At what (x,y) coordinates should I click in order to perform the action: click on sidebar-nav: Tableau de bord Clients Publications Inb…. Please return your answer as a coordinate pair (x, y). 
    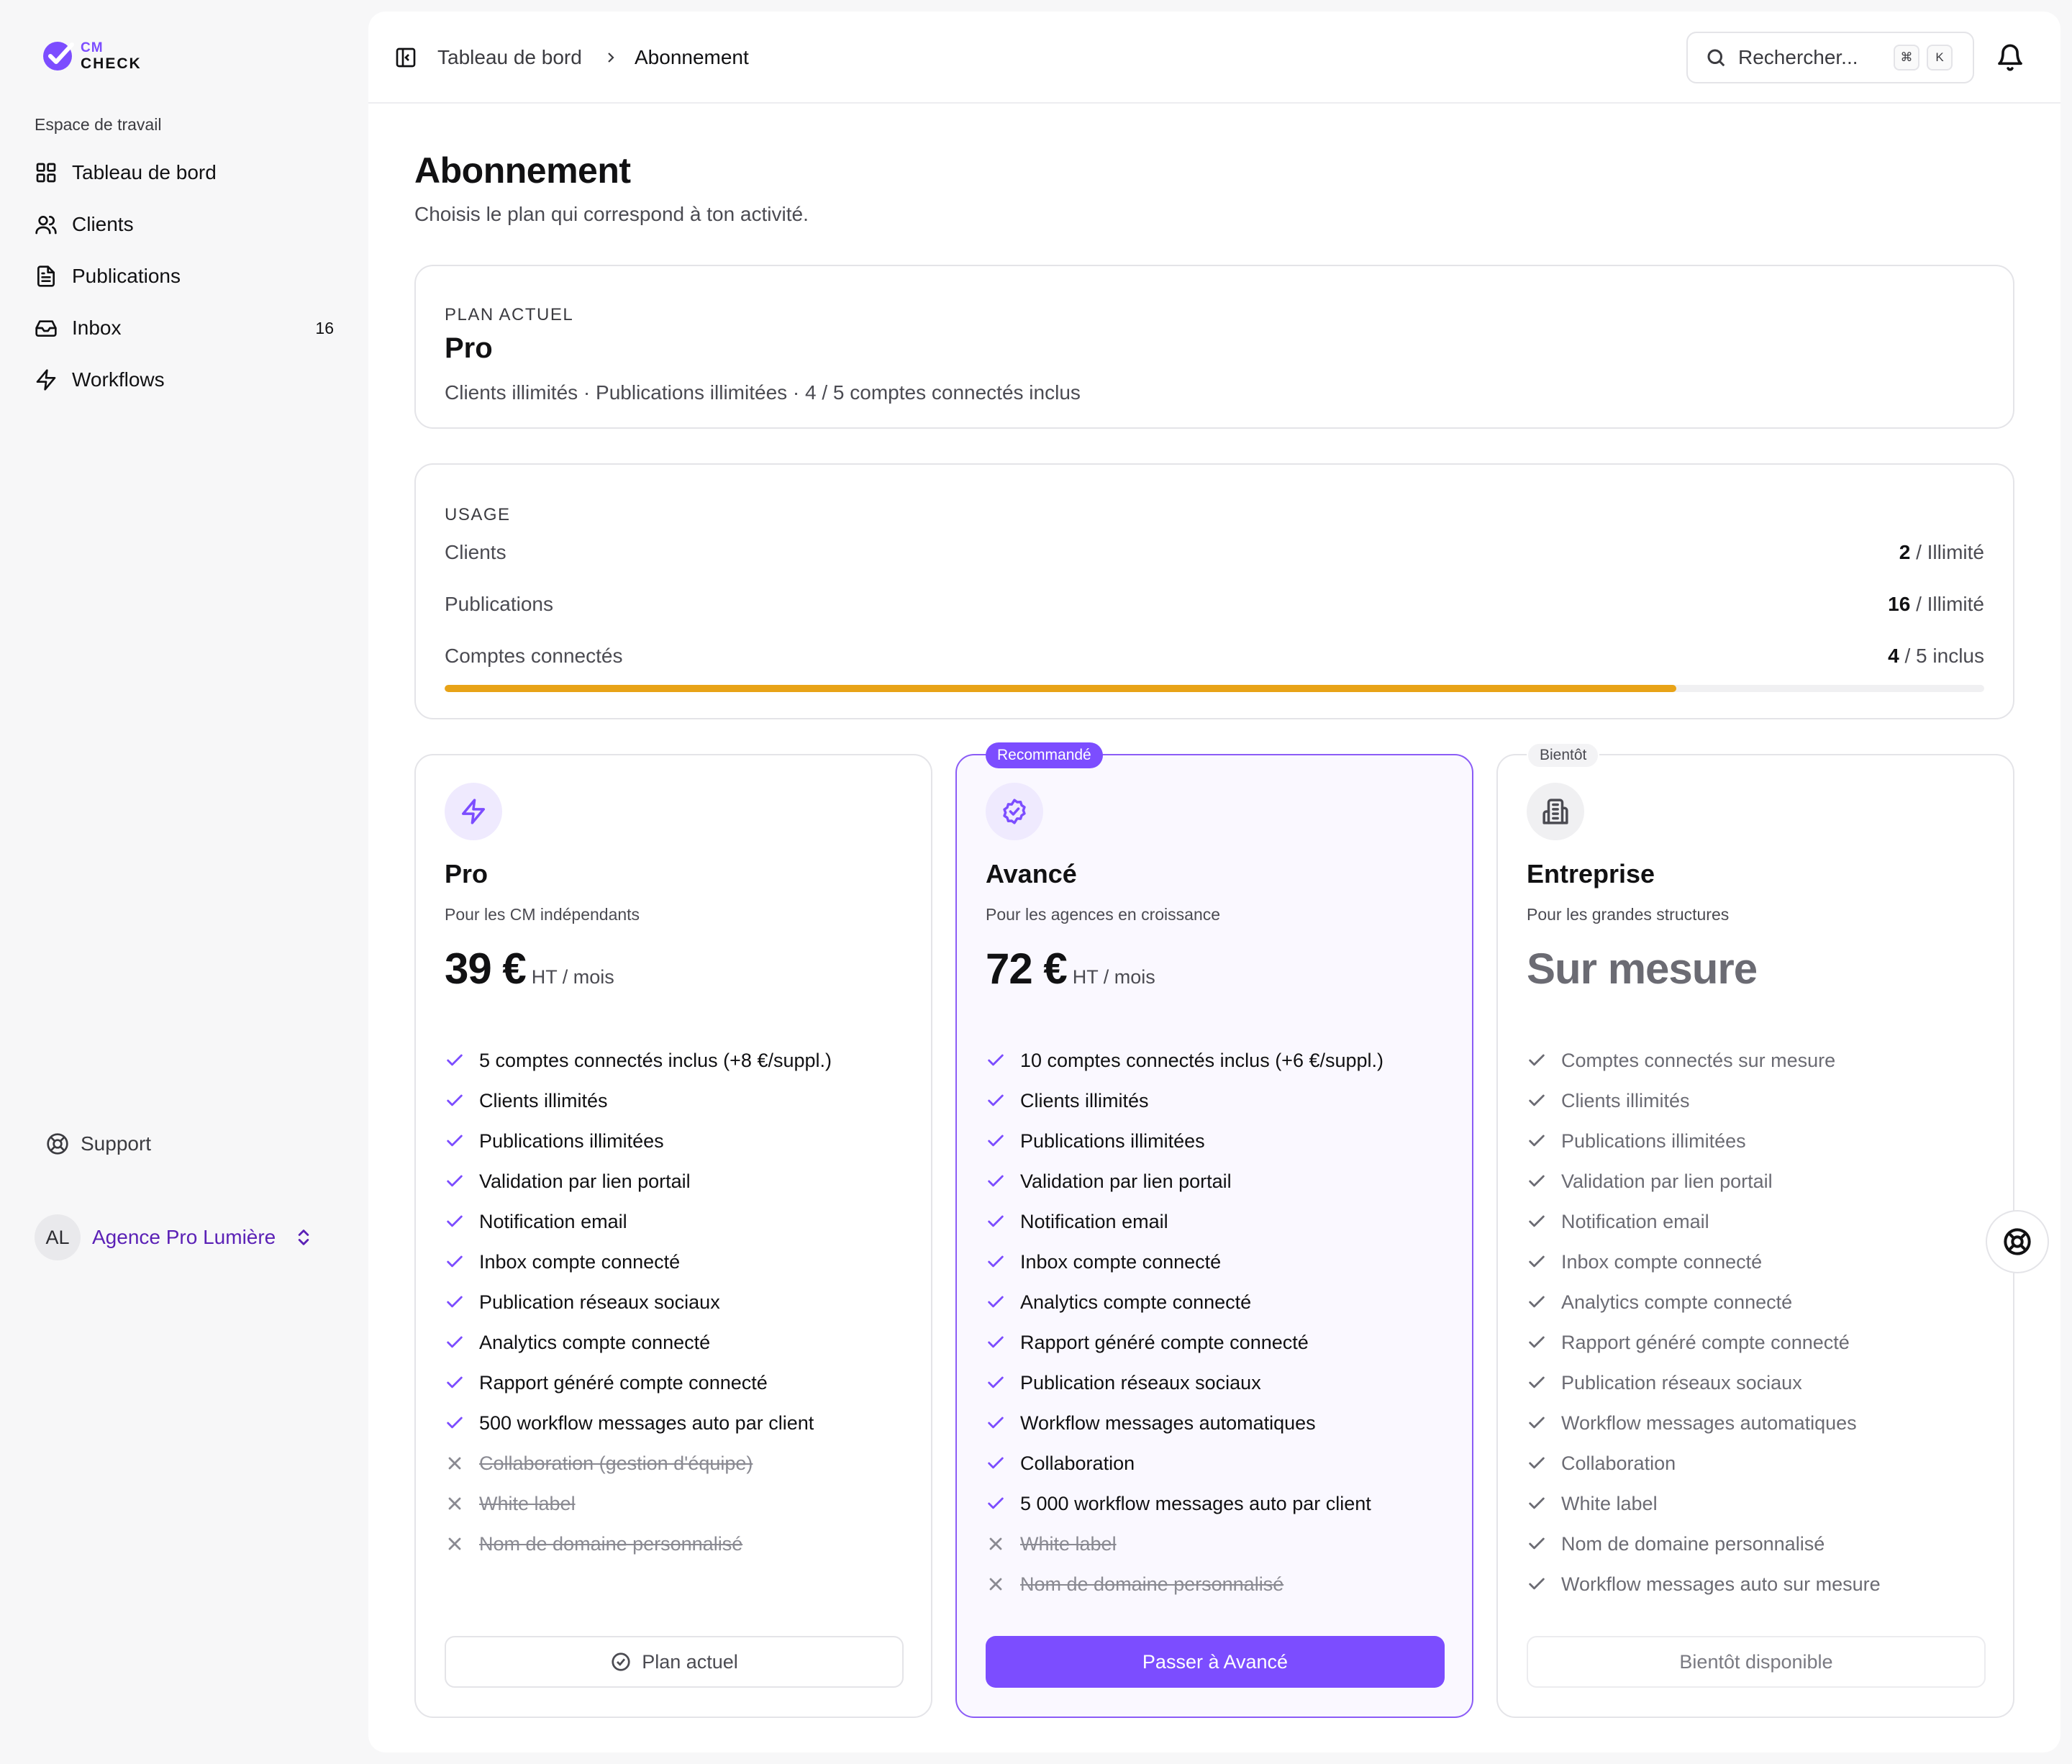
    Looking at the image, I should click on (188, 276).